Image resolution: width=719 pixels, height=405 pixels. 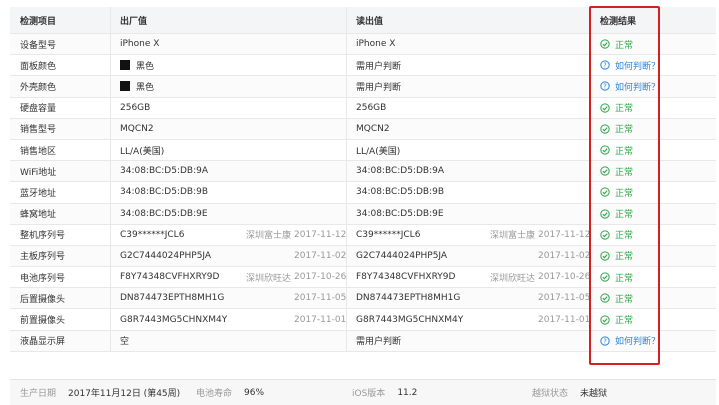 What do you see at coordinates (564, 277) in the screenshot?
I see `read-date: 2017-10-26` at bounding box center [564, 277].